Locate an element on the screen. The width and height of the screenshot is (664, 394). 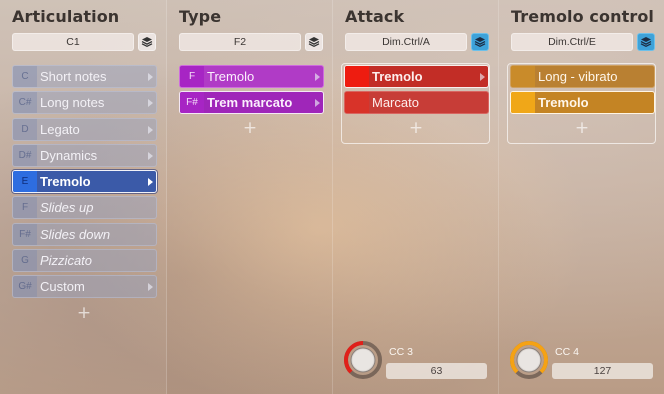
tremolo-control-key-field: Dim.Ctrl/E is located at coordinates (572, 42).